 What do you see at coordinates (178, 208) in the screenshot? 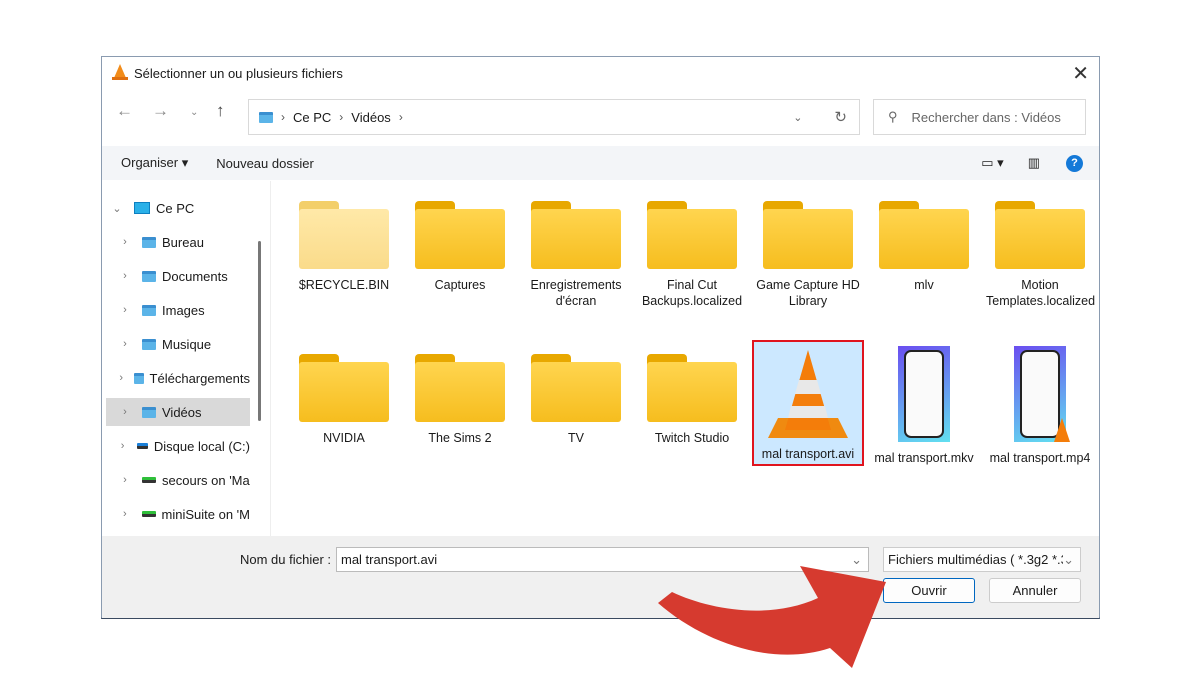
I see `sidebar-item-ce-pc: ⌄ Ce PC` at bounding box center [178, 208].